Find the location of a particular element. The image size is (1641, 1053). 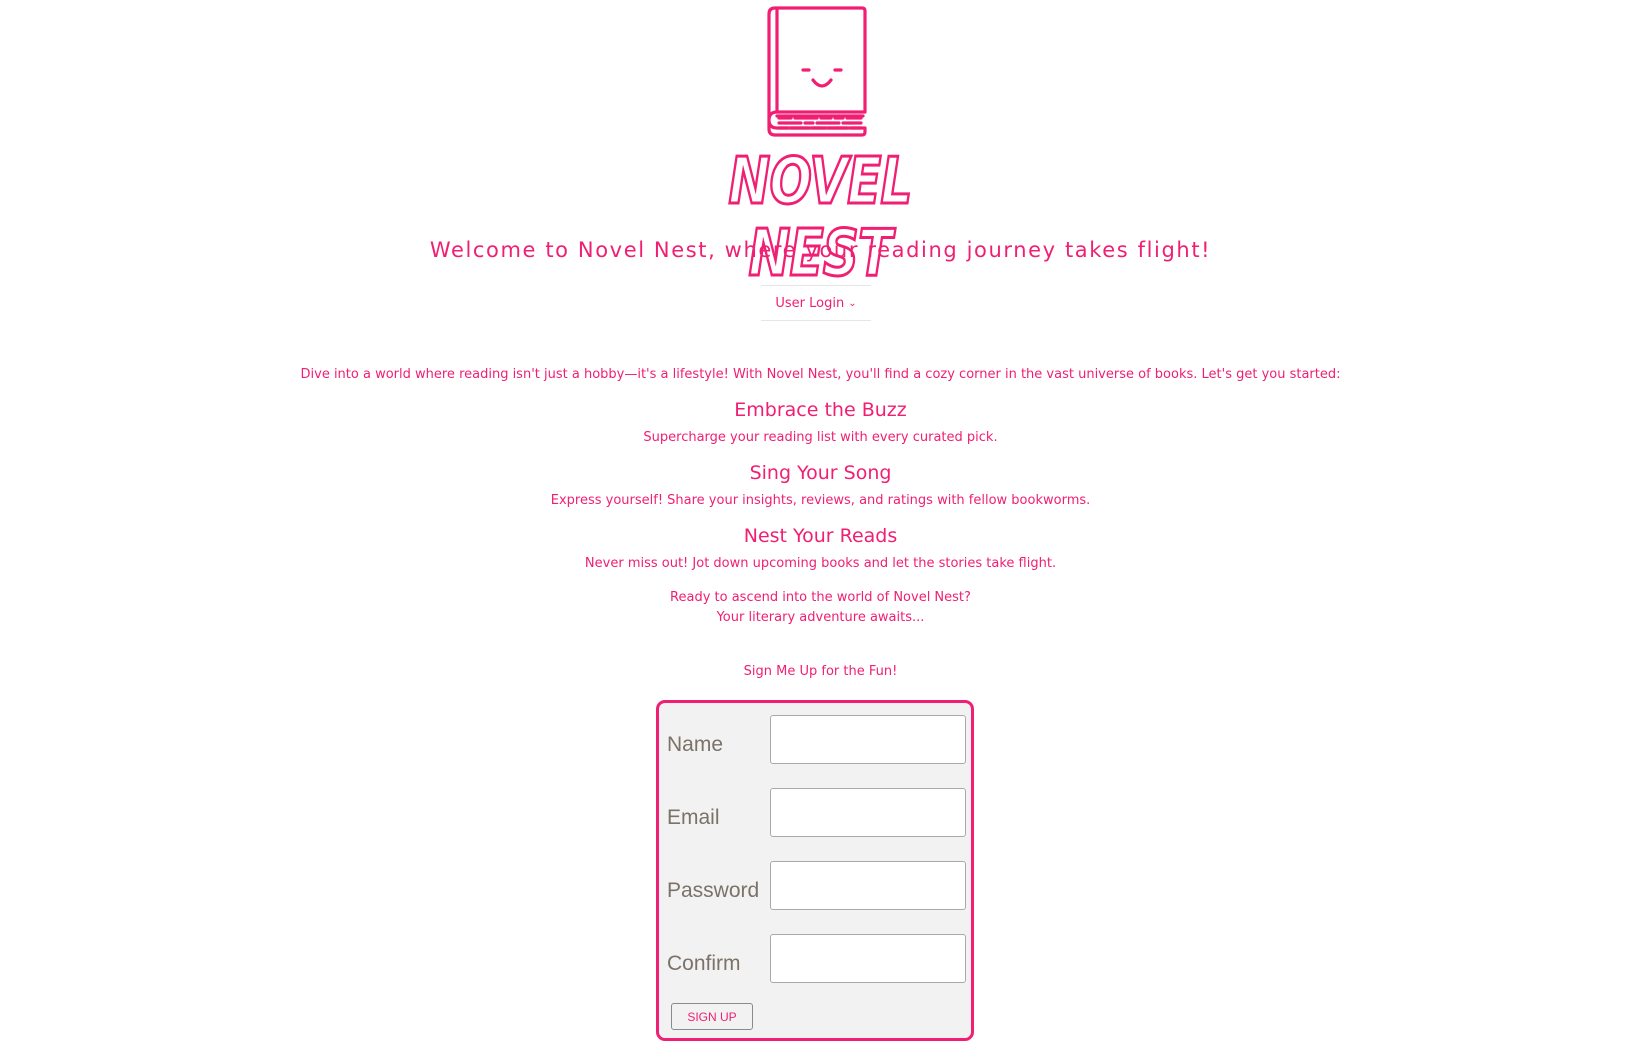

user-login-toggle: User Login ⌄ is located at coordinates (816, 303).